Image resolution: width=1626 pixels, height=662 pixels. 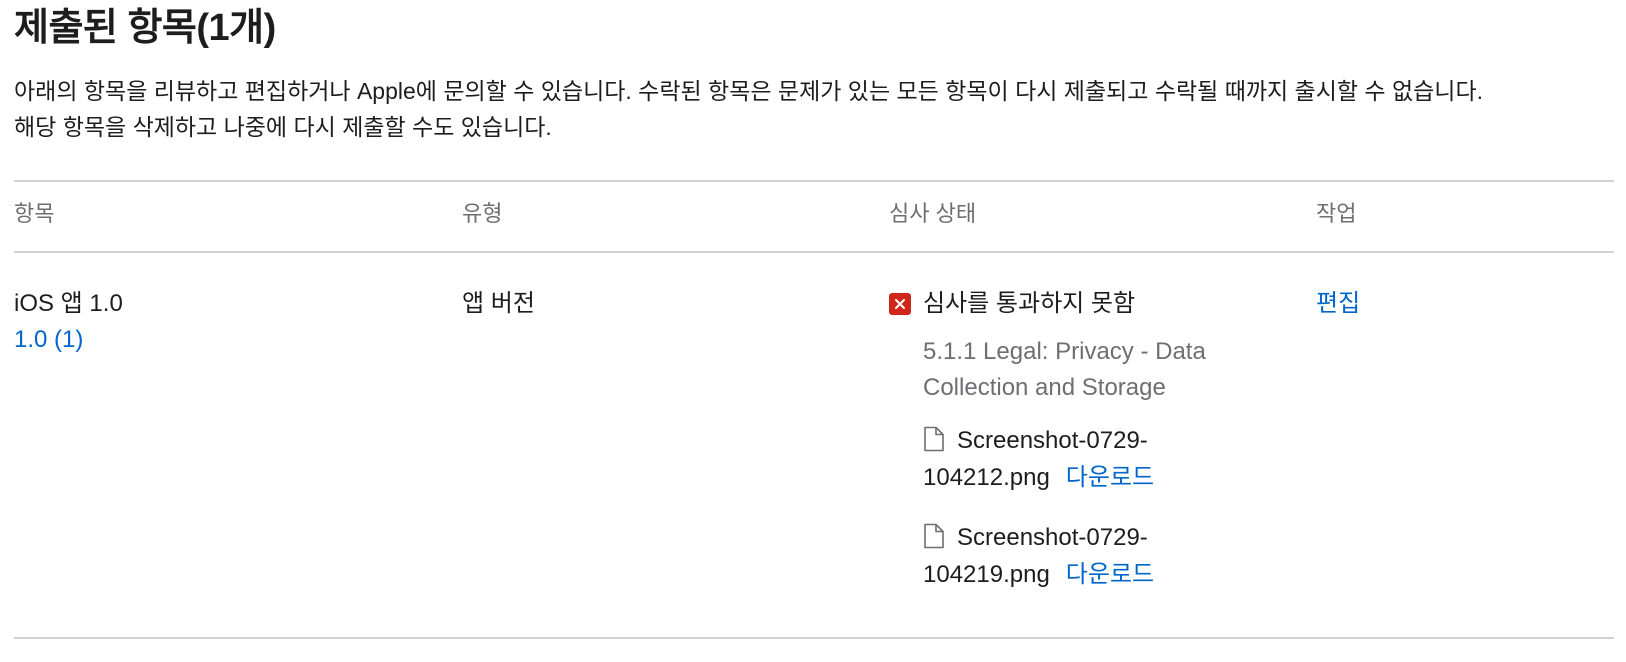 What do you see at coordinates (933, 213) in the screenshot?
I see `header-review-status: 심사 상태` at bounding box center [933, 213].